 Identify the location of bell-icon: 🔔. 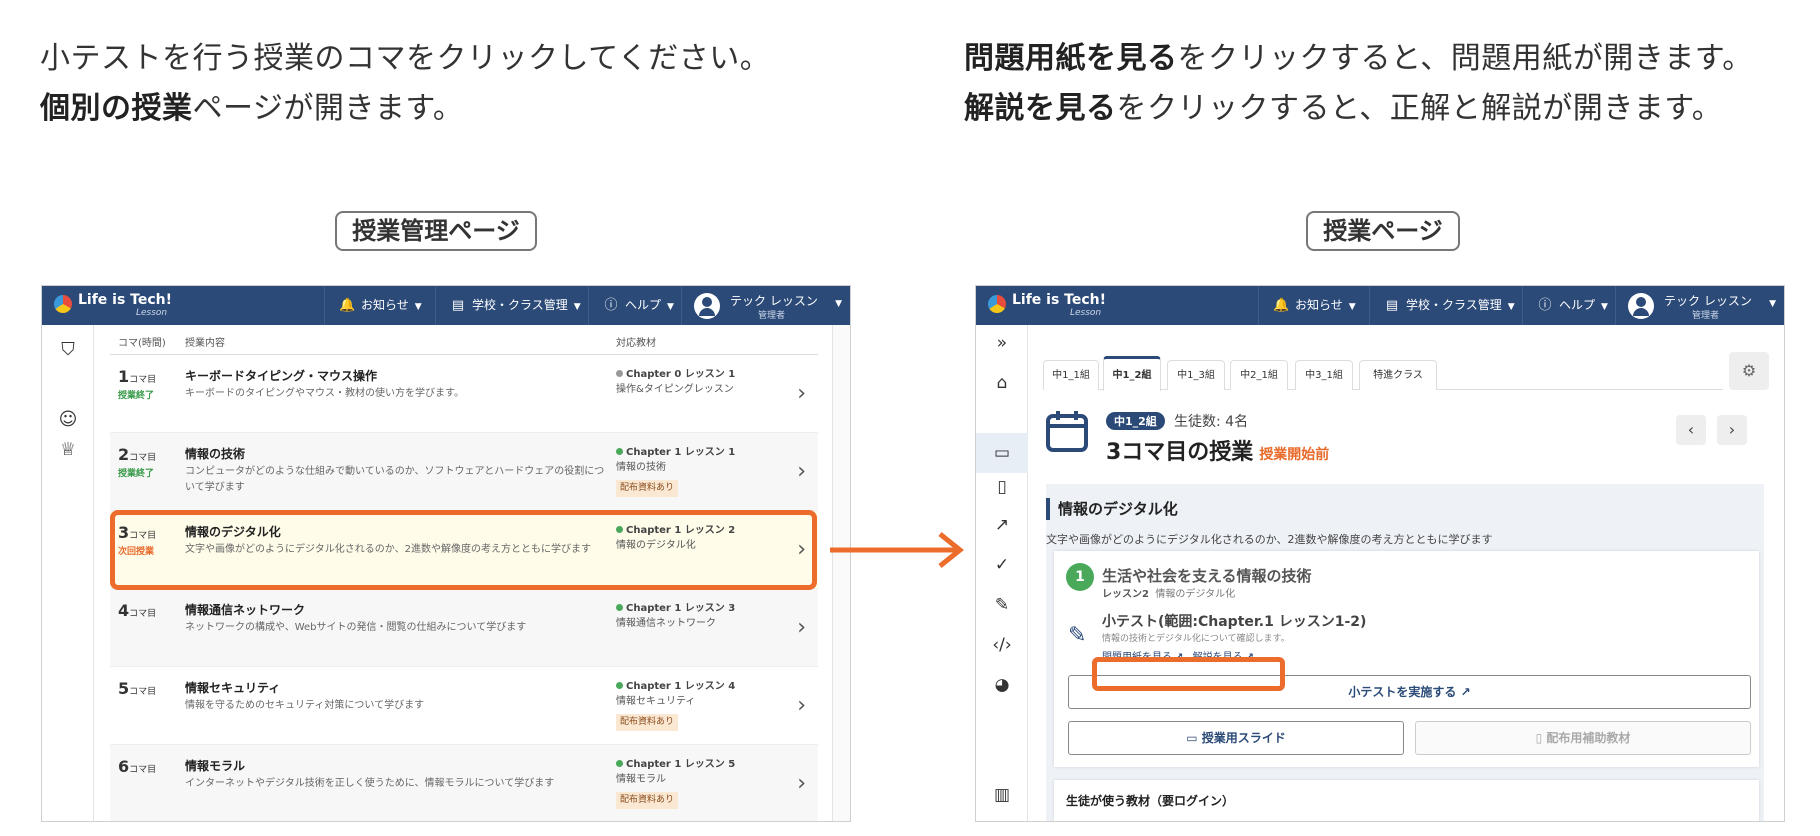
(347, 305).